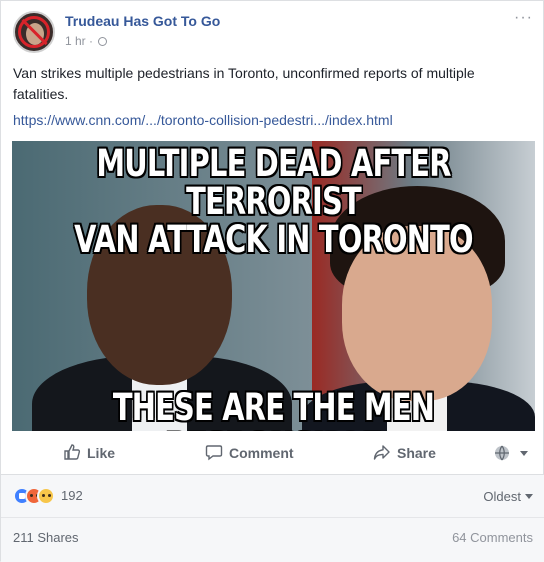 Image resolution: width=544 pixels, height=562 pixels. What do you see at coordinates (492, 537) in the screenshot?
I see `comments-count: 64 Comments` at bounding box center [492, 537].